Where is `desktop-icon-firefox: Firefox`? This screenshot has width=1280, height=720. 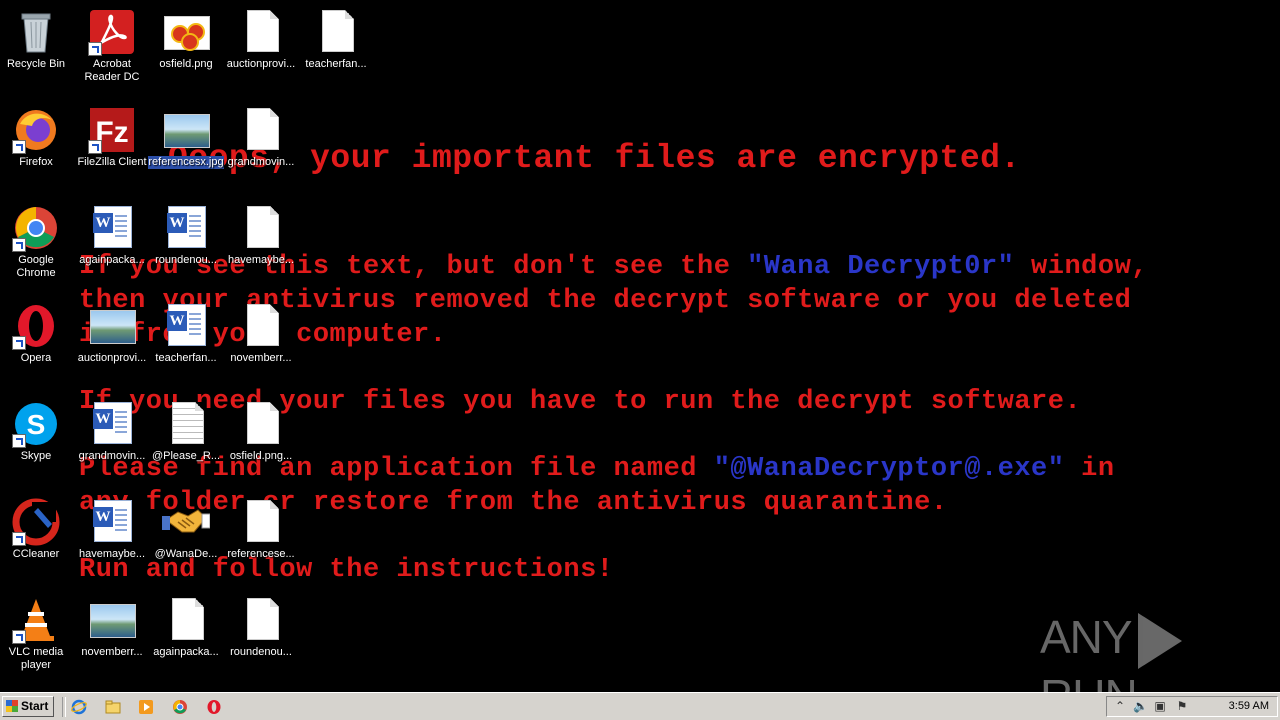
desktop-icon-firefox: Firefox is located at coordinates (37, 134).